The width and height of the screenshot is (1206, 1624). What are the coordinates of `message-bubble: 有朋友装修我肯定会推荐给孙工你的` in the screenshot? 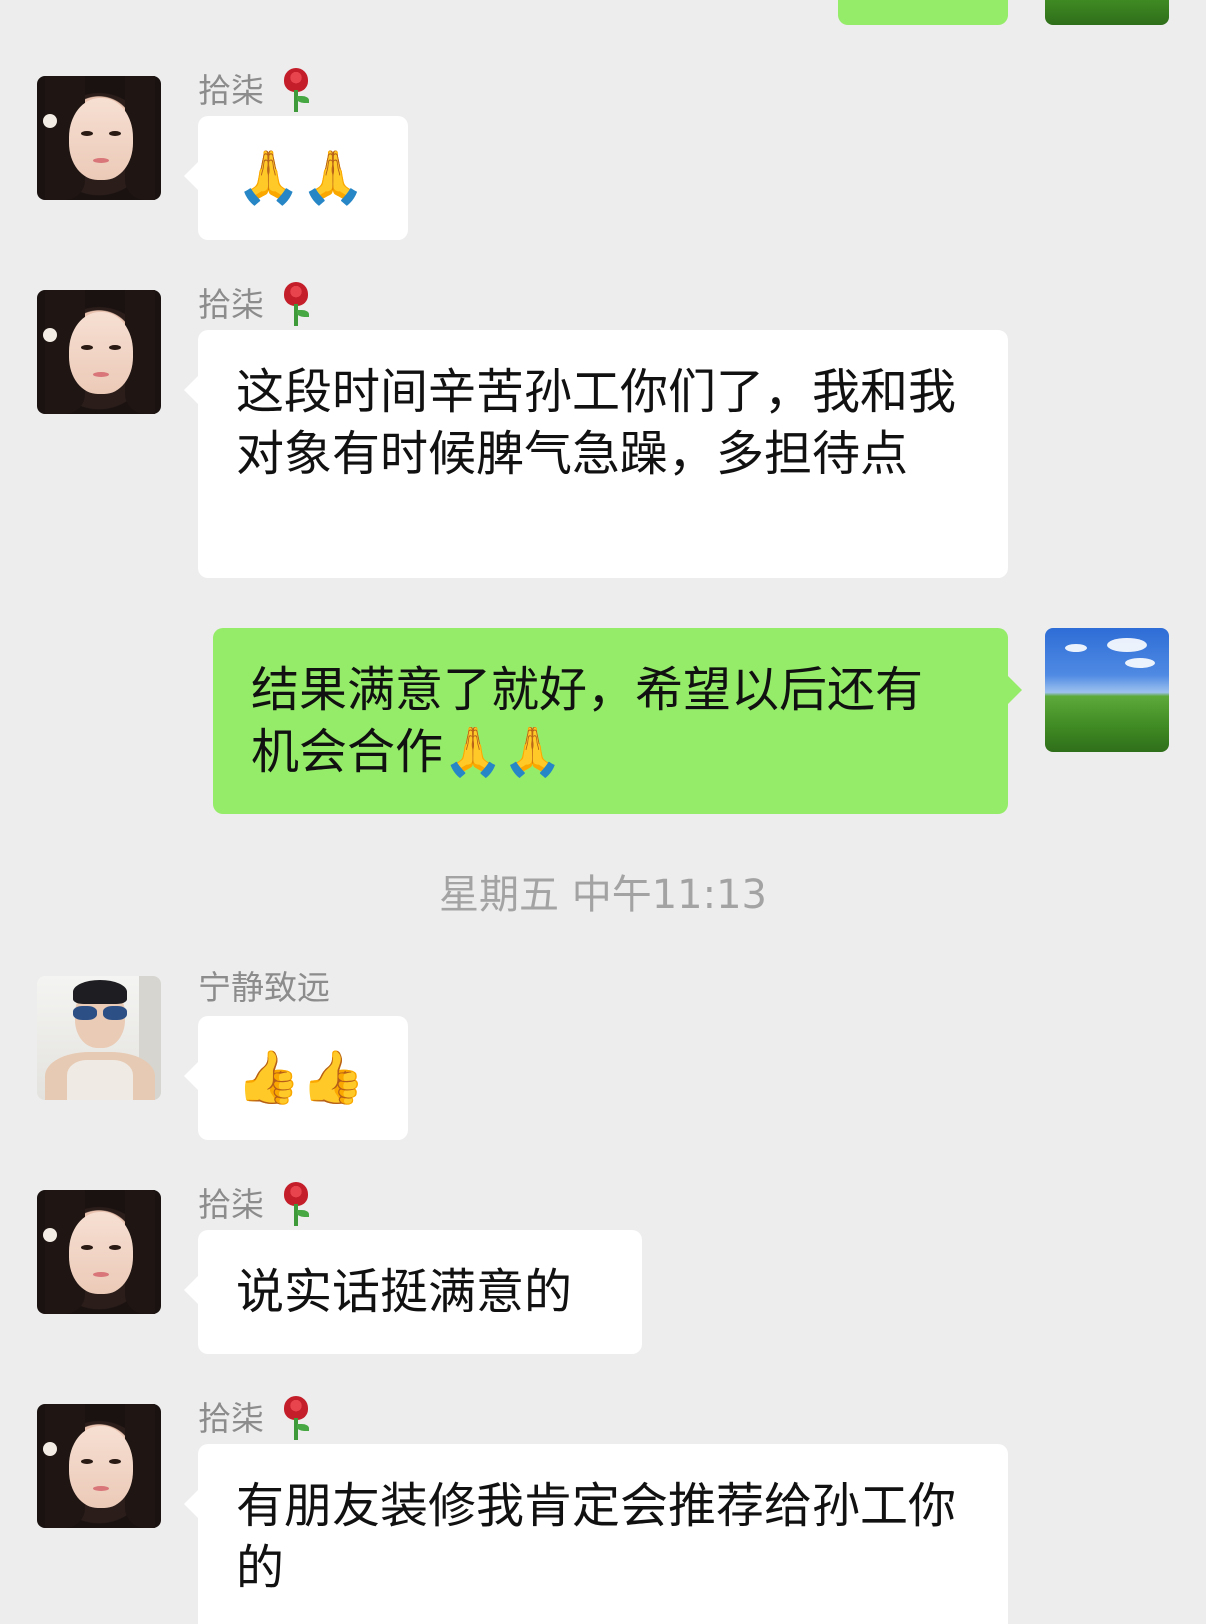 It's located at (596, 1534).